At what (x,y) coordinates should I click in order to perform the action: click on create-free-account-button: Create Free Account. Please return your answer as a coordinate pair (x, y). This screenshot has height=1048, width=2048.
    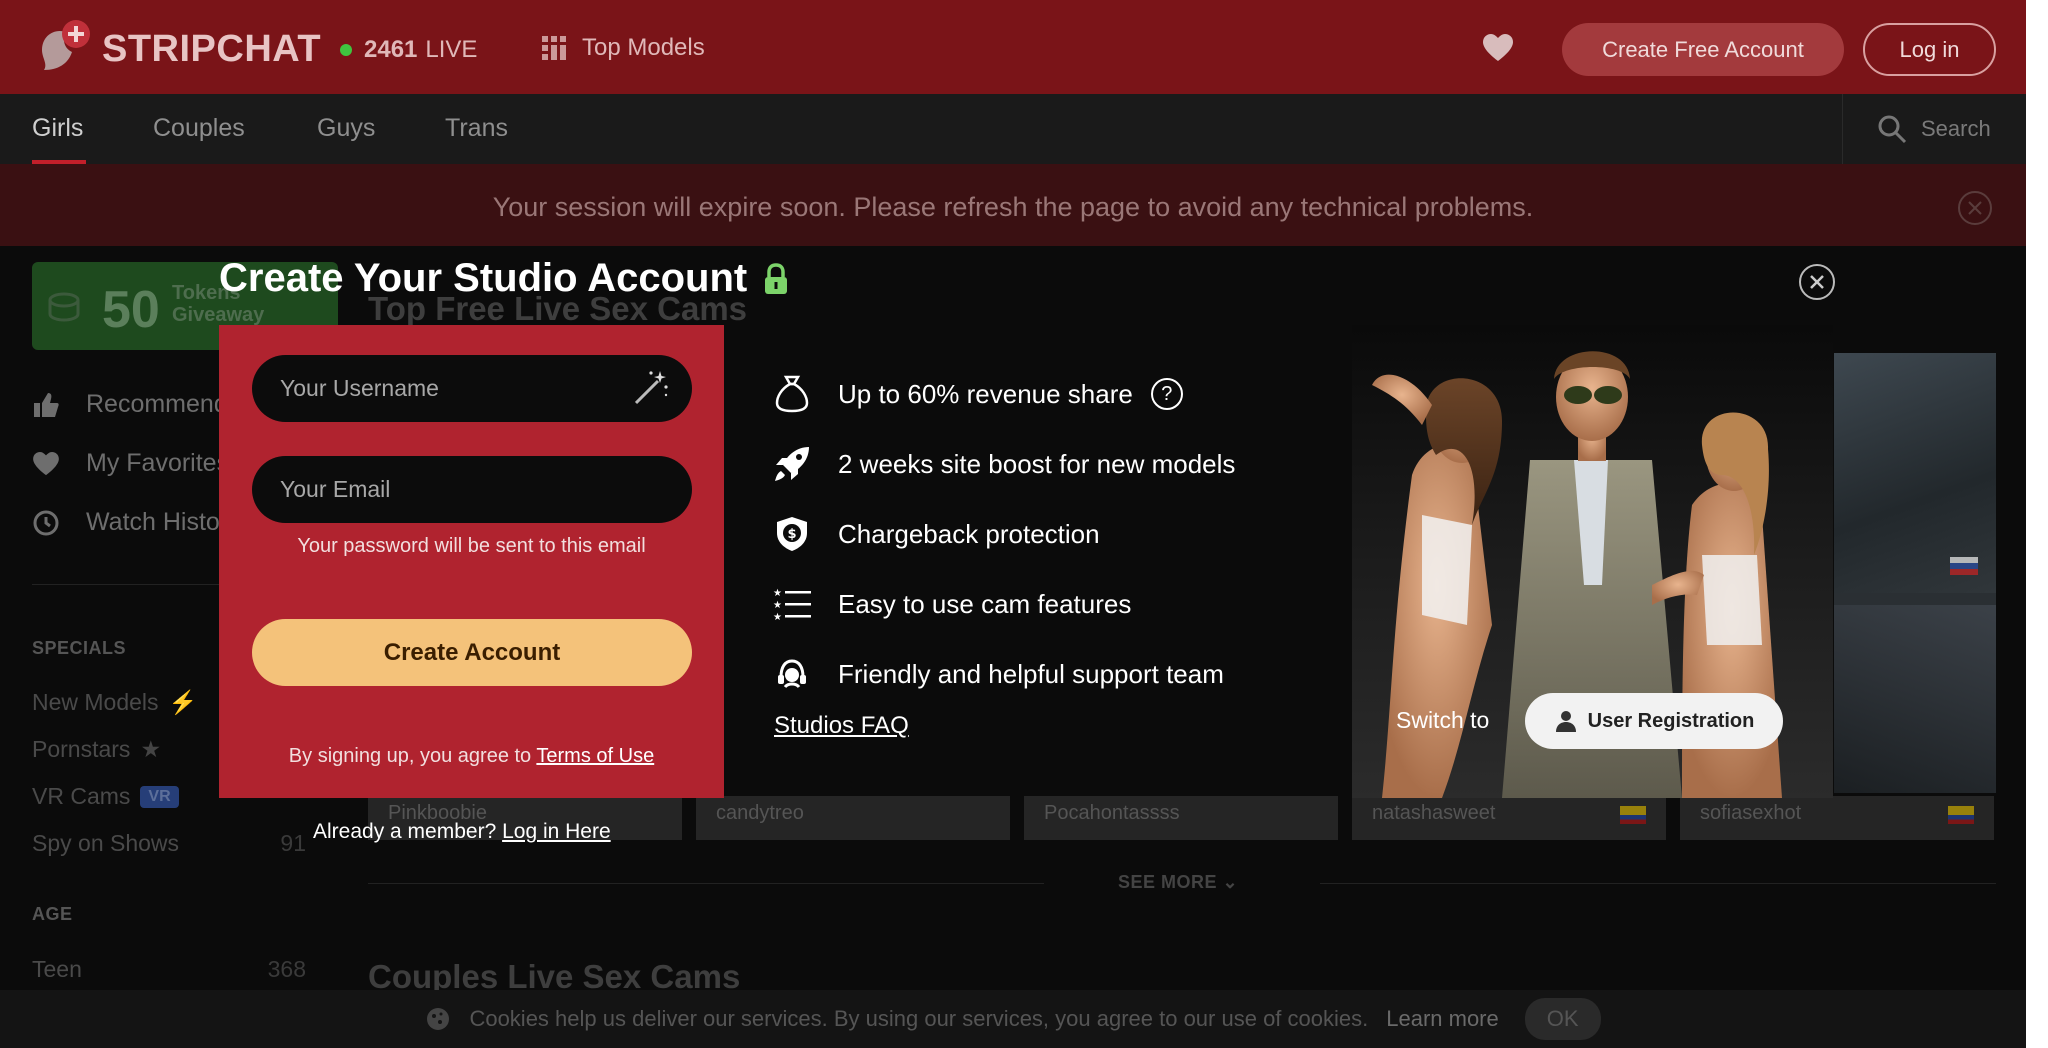
    Looking at the image, I should click on (1703, 49).